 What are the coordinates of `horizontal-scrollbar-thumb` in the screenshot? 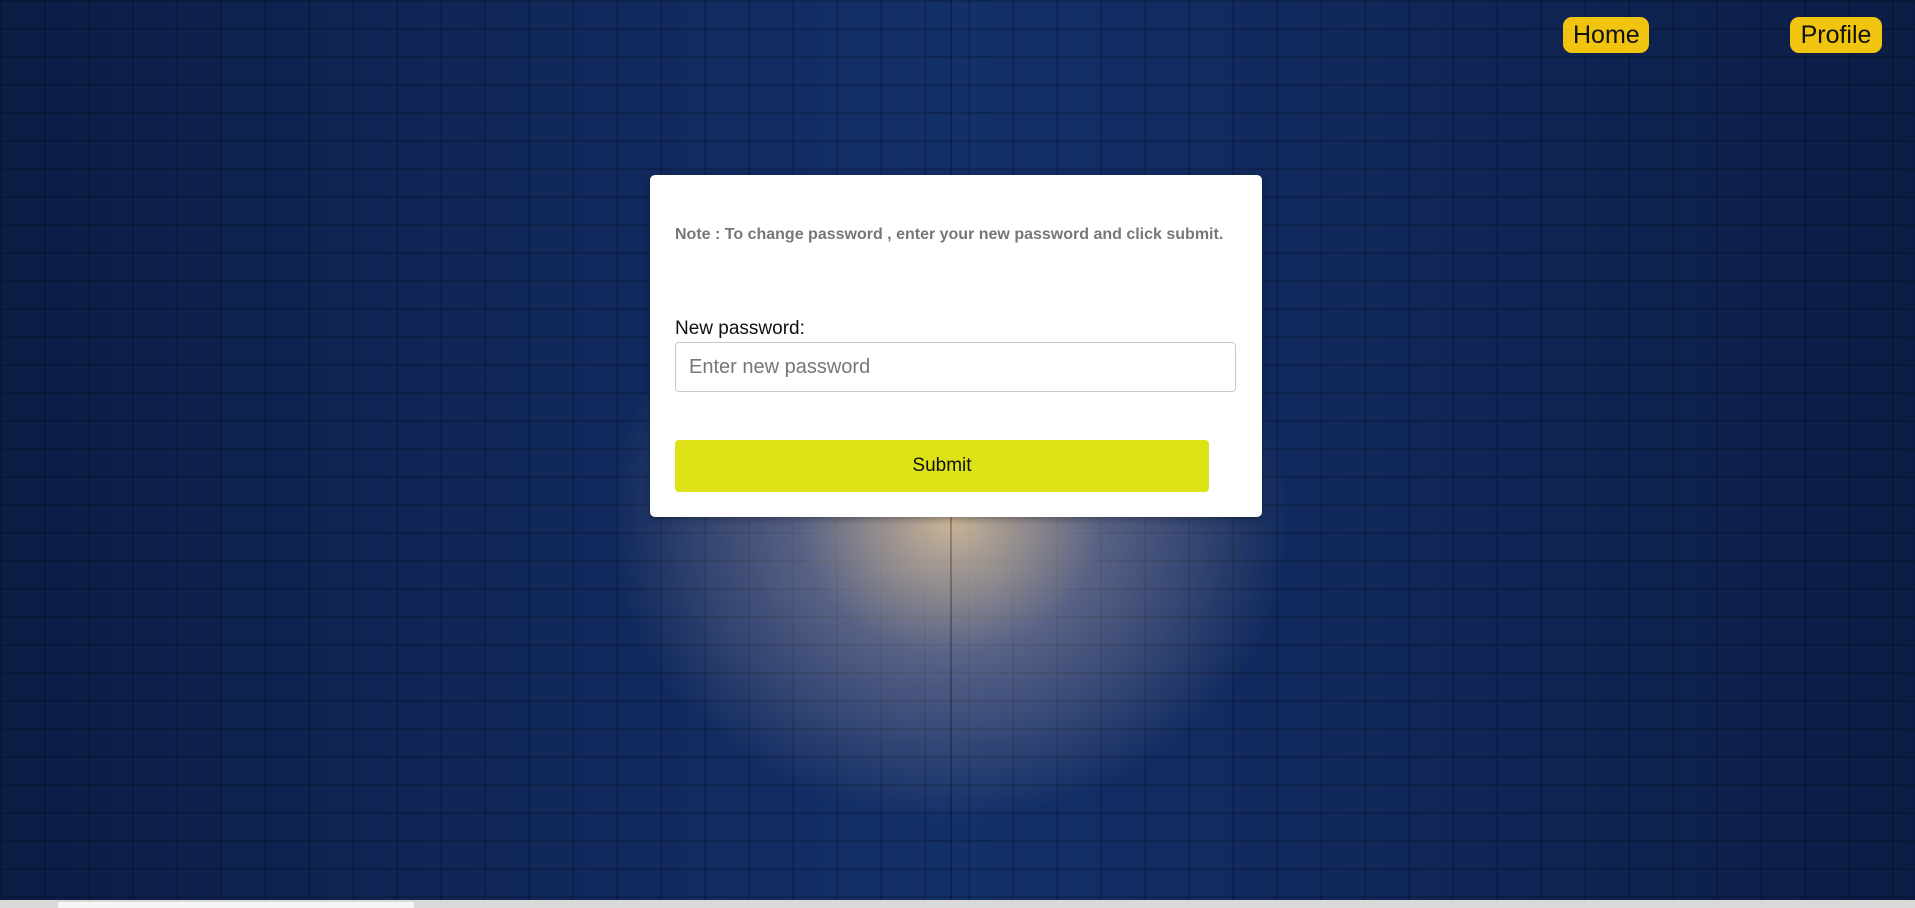 It's located at (236, 905).